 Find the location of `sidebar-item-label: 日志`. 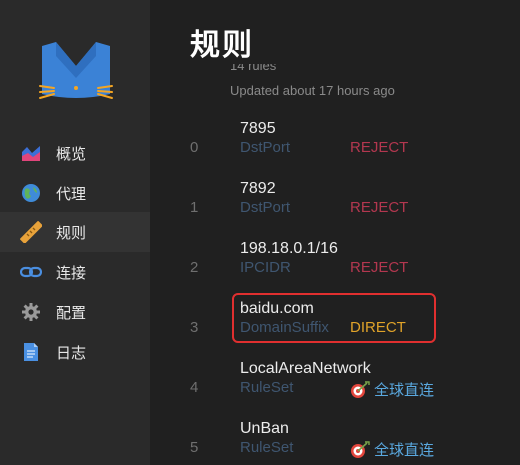

sidebar-item-label: 日志 is located at coordinates (71, 353).